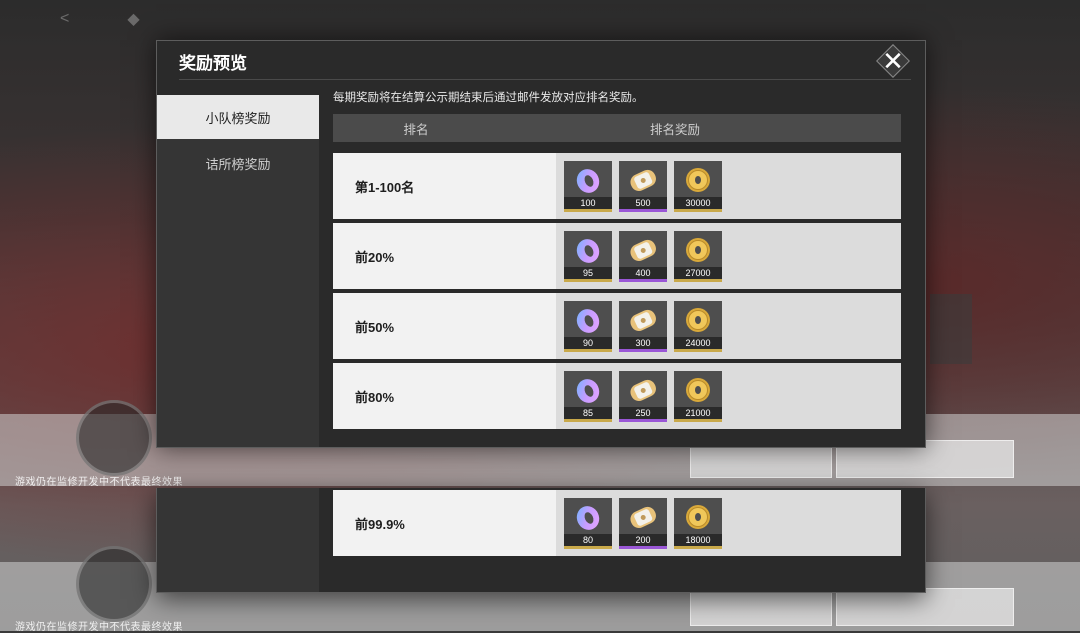 This screenshot has height=633, width=1080. I want to click on reward-quantity: 300, so click(643, 342).